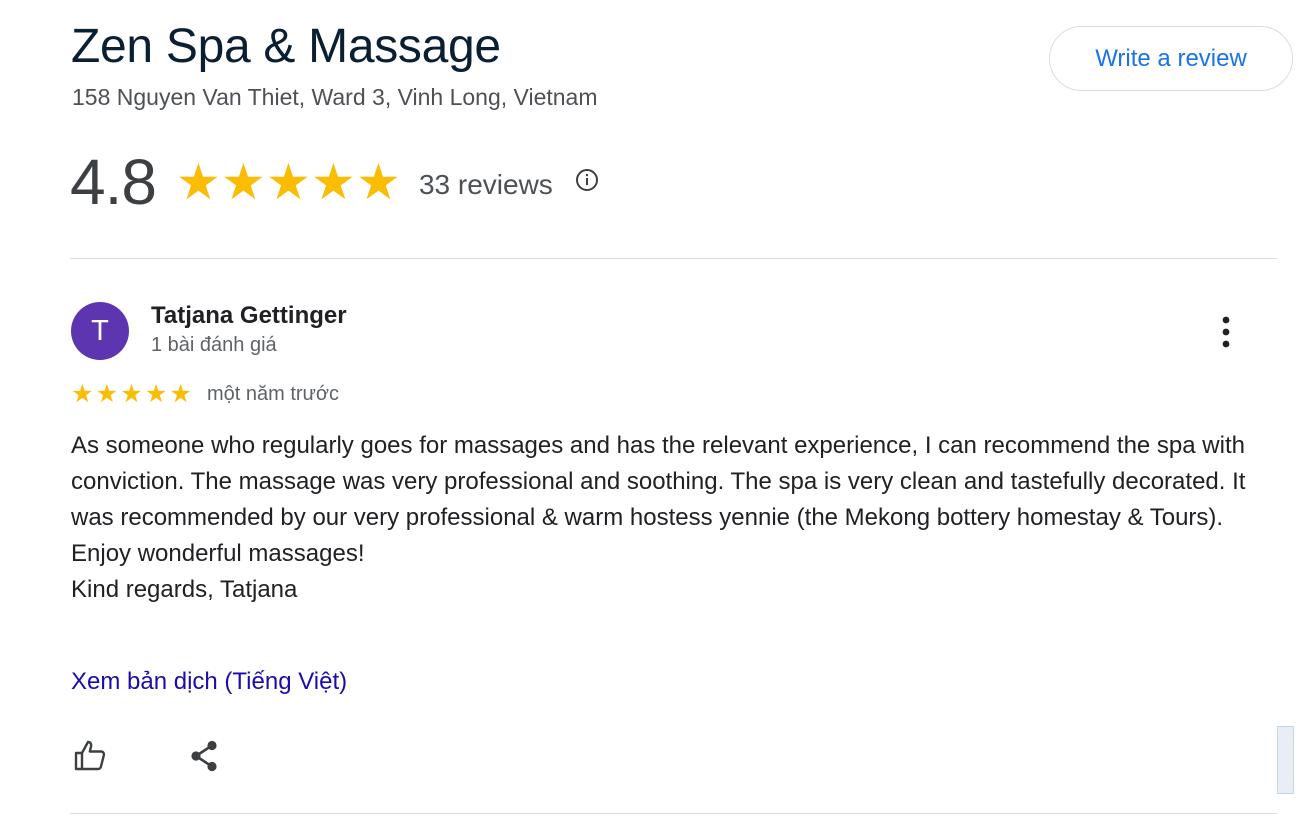  What do you see at coordinates (184, 589) in the screenshot?
I see `review-paragraph: Kind regards, Tatjana` at bounding box center [184, 589].